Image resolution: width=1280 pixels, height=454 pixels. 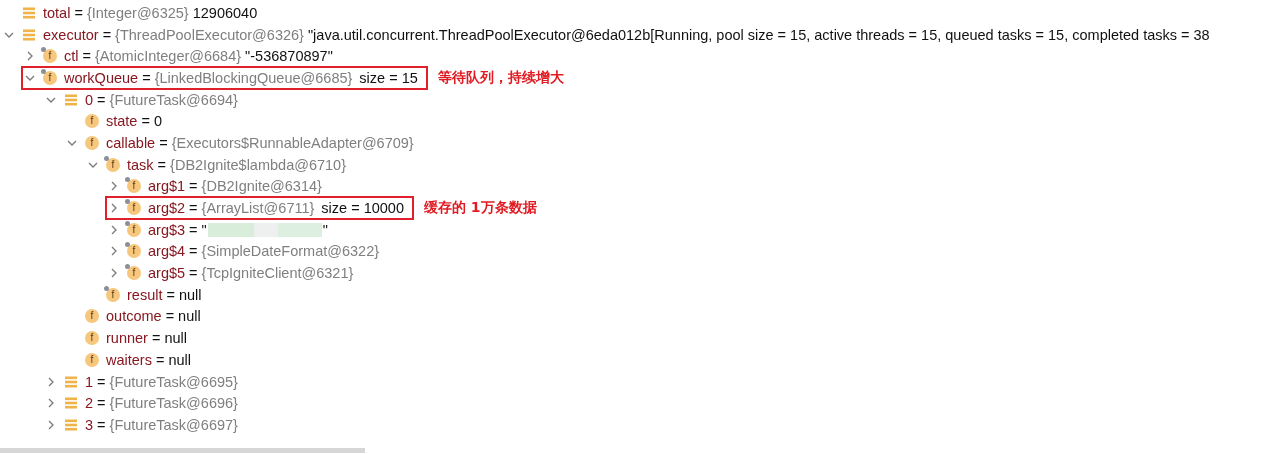 I want to click on size-text: size = 15, so click(x=388, y=77).